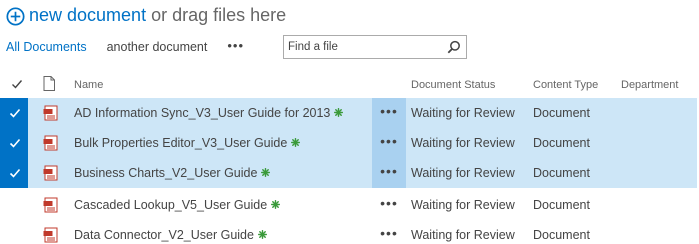 The width and height of the screenshot is (699, 244). What do you see at coordinates (235, 45) in the screenshot?
I see `more-views-button: •••` at bounding box center [235, 45].